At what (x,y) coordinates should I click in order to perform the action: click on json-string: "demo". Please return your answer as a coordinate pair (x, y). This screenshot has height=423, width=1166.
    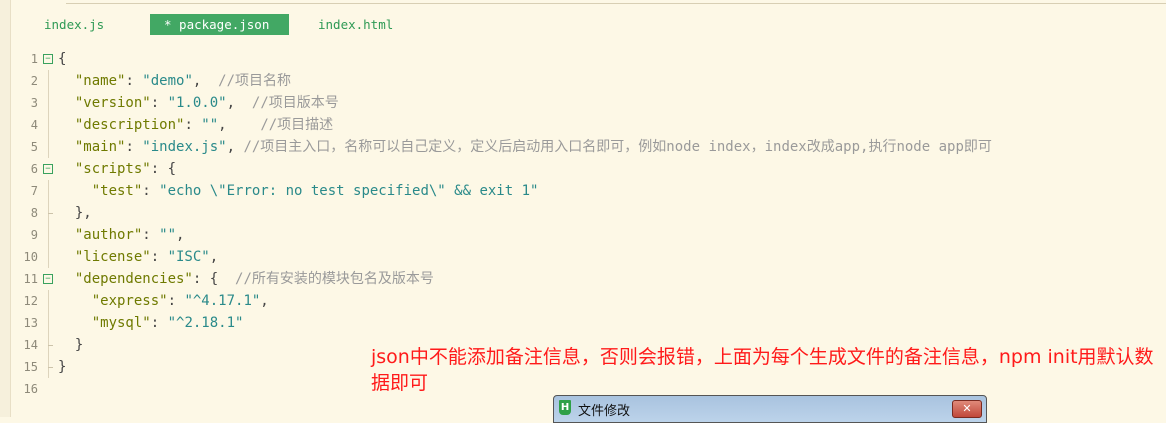
    Looking at the image, I should click on (167, 81).